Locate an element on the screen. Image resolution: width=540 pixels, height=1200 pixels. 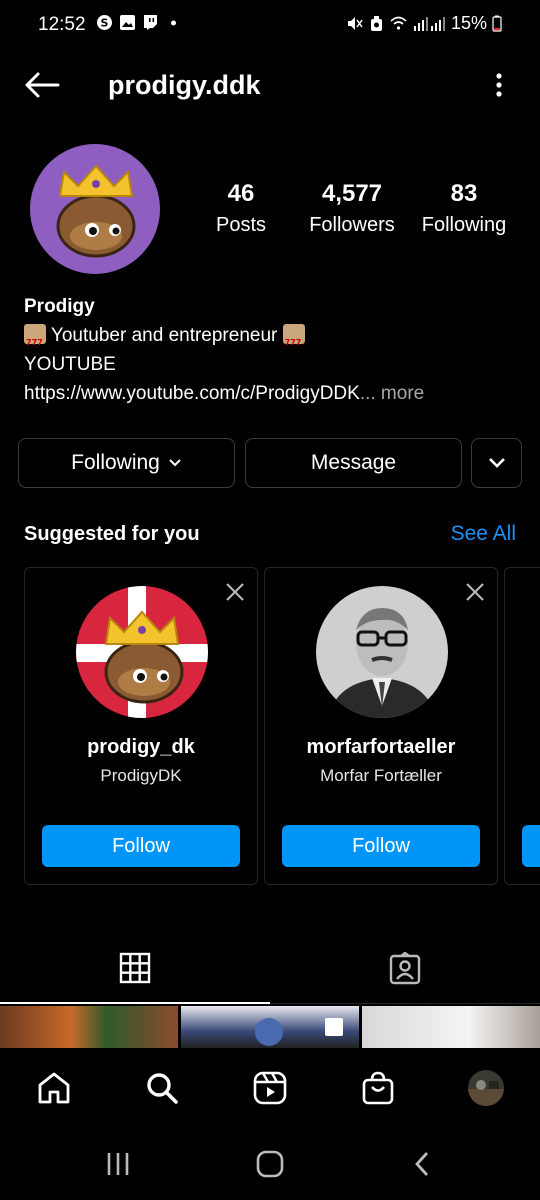
stat-followers: 4,577 Followers is located at coordinates (352, 208).